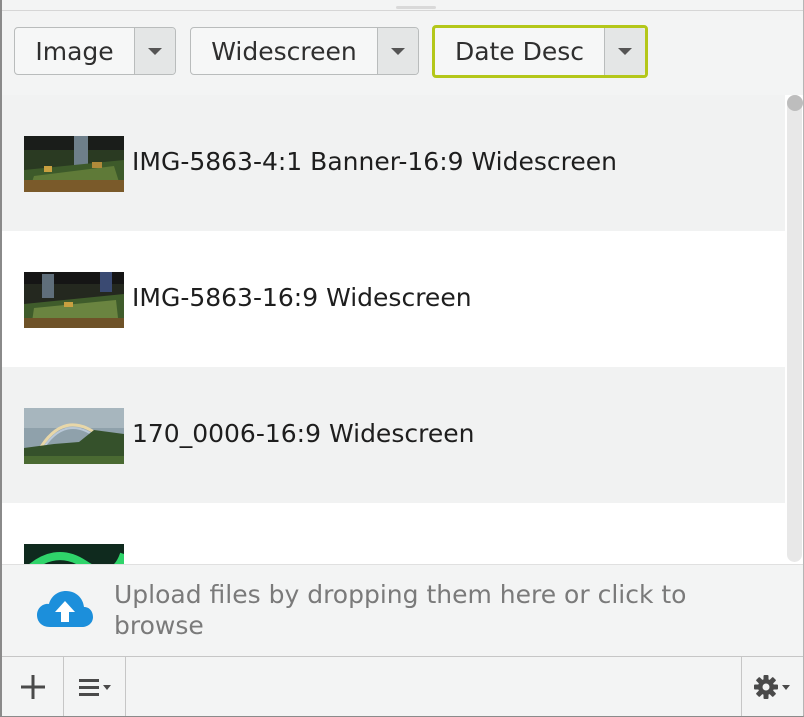 The width and height of the screenshot is (804, 717). I want to click on type-filter-dropdown: Image, so click(95, 51).